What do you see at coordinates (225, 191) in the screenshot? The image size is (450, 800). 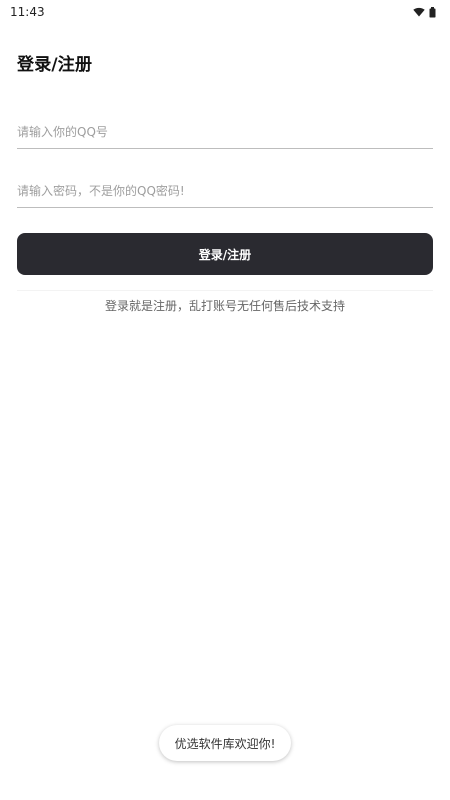 I see `password-input` at bounding box center [225, 191].